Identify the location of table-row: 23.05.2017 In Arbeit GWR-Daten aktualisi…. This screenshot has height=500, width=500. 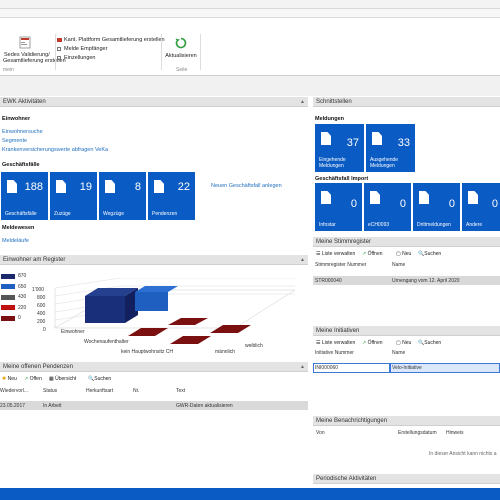
(154, 405).